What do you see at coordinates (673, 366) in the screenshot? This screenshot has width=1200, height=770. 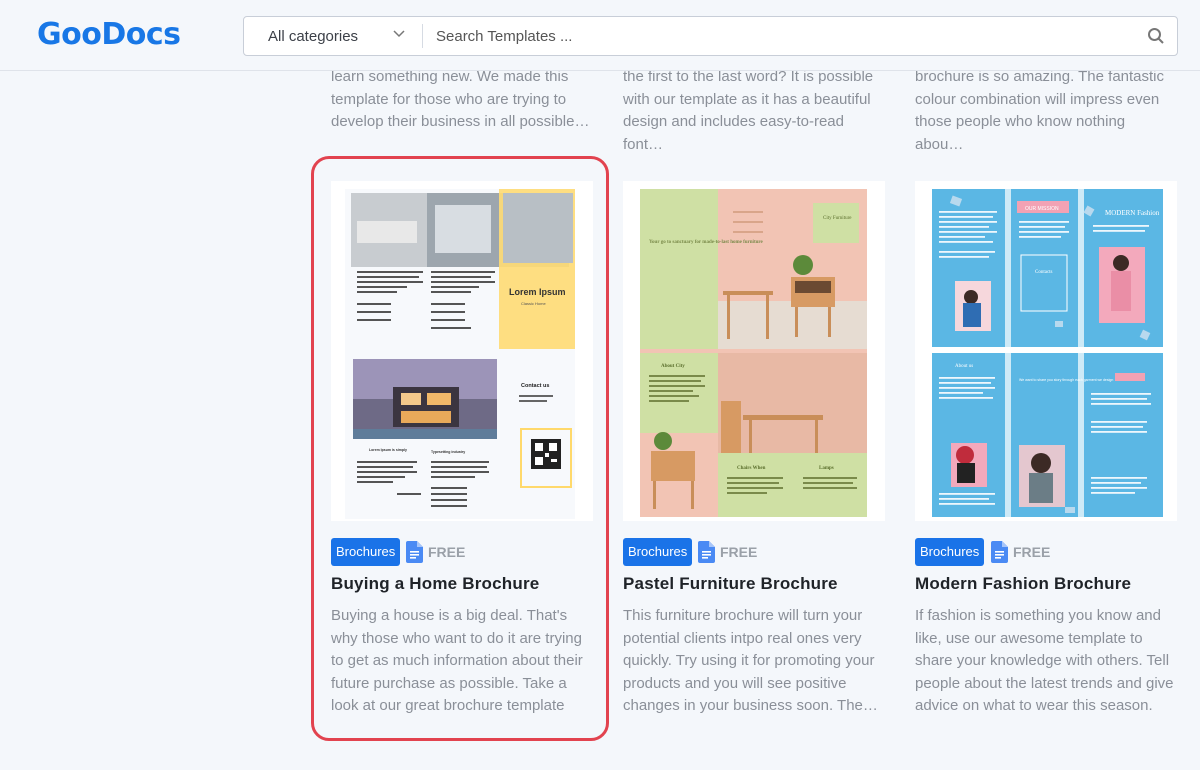 I see `thumb-section-heading: About City` at bounding box center [673, 366].